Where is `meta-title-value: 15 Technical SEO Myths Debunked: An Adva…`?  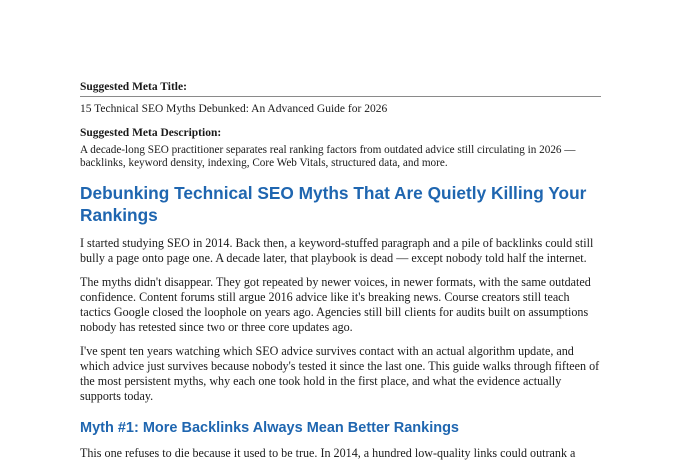 meta-title-value: 15 Technical SEO Myths Debunked: An Adva… is located at coordinates (234, 109).